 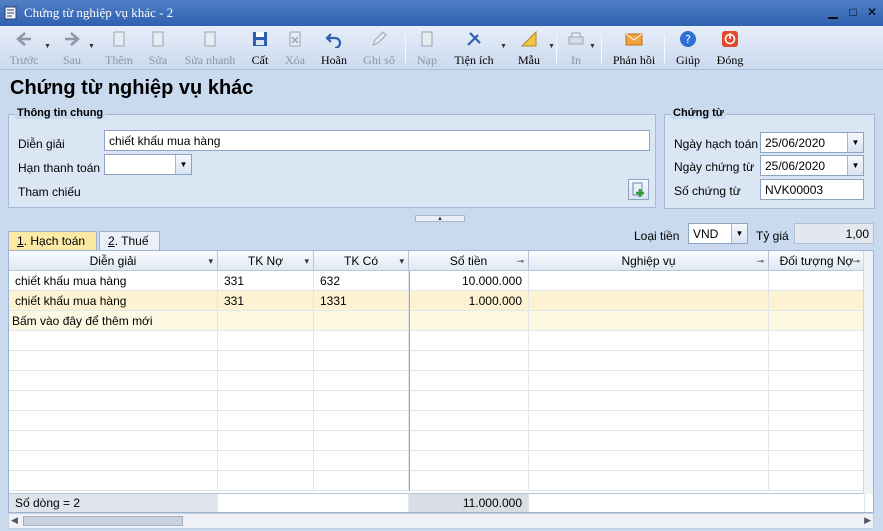 I want to click on cell-amount: 1.000.000, so click(x=469, y=301).